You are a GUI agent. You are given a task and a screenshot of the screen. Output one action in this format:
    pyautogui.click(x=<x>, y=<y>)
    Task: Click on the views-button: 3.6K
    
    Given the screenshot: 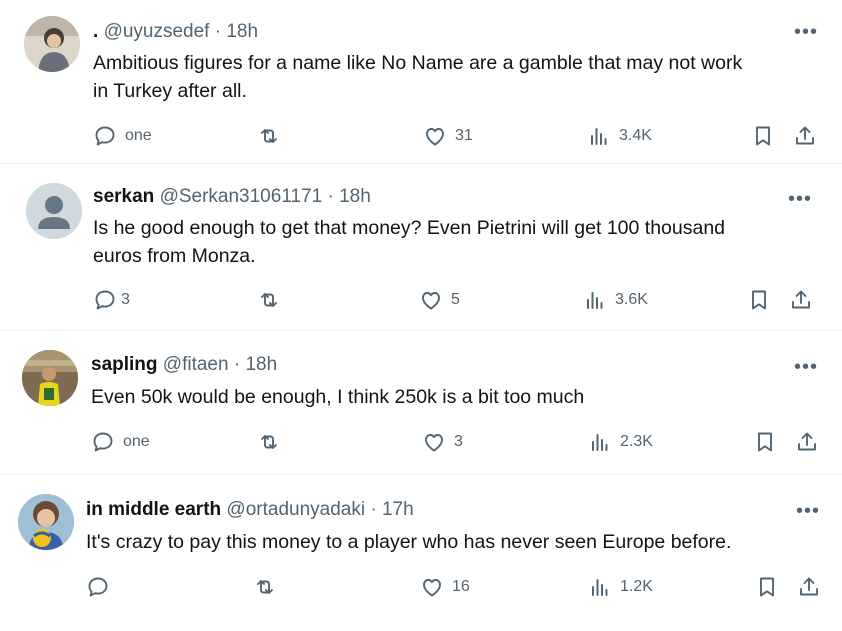 What is the action you would take?
    pyautogui.click(x=615, y=300)
    